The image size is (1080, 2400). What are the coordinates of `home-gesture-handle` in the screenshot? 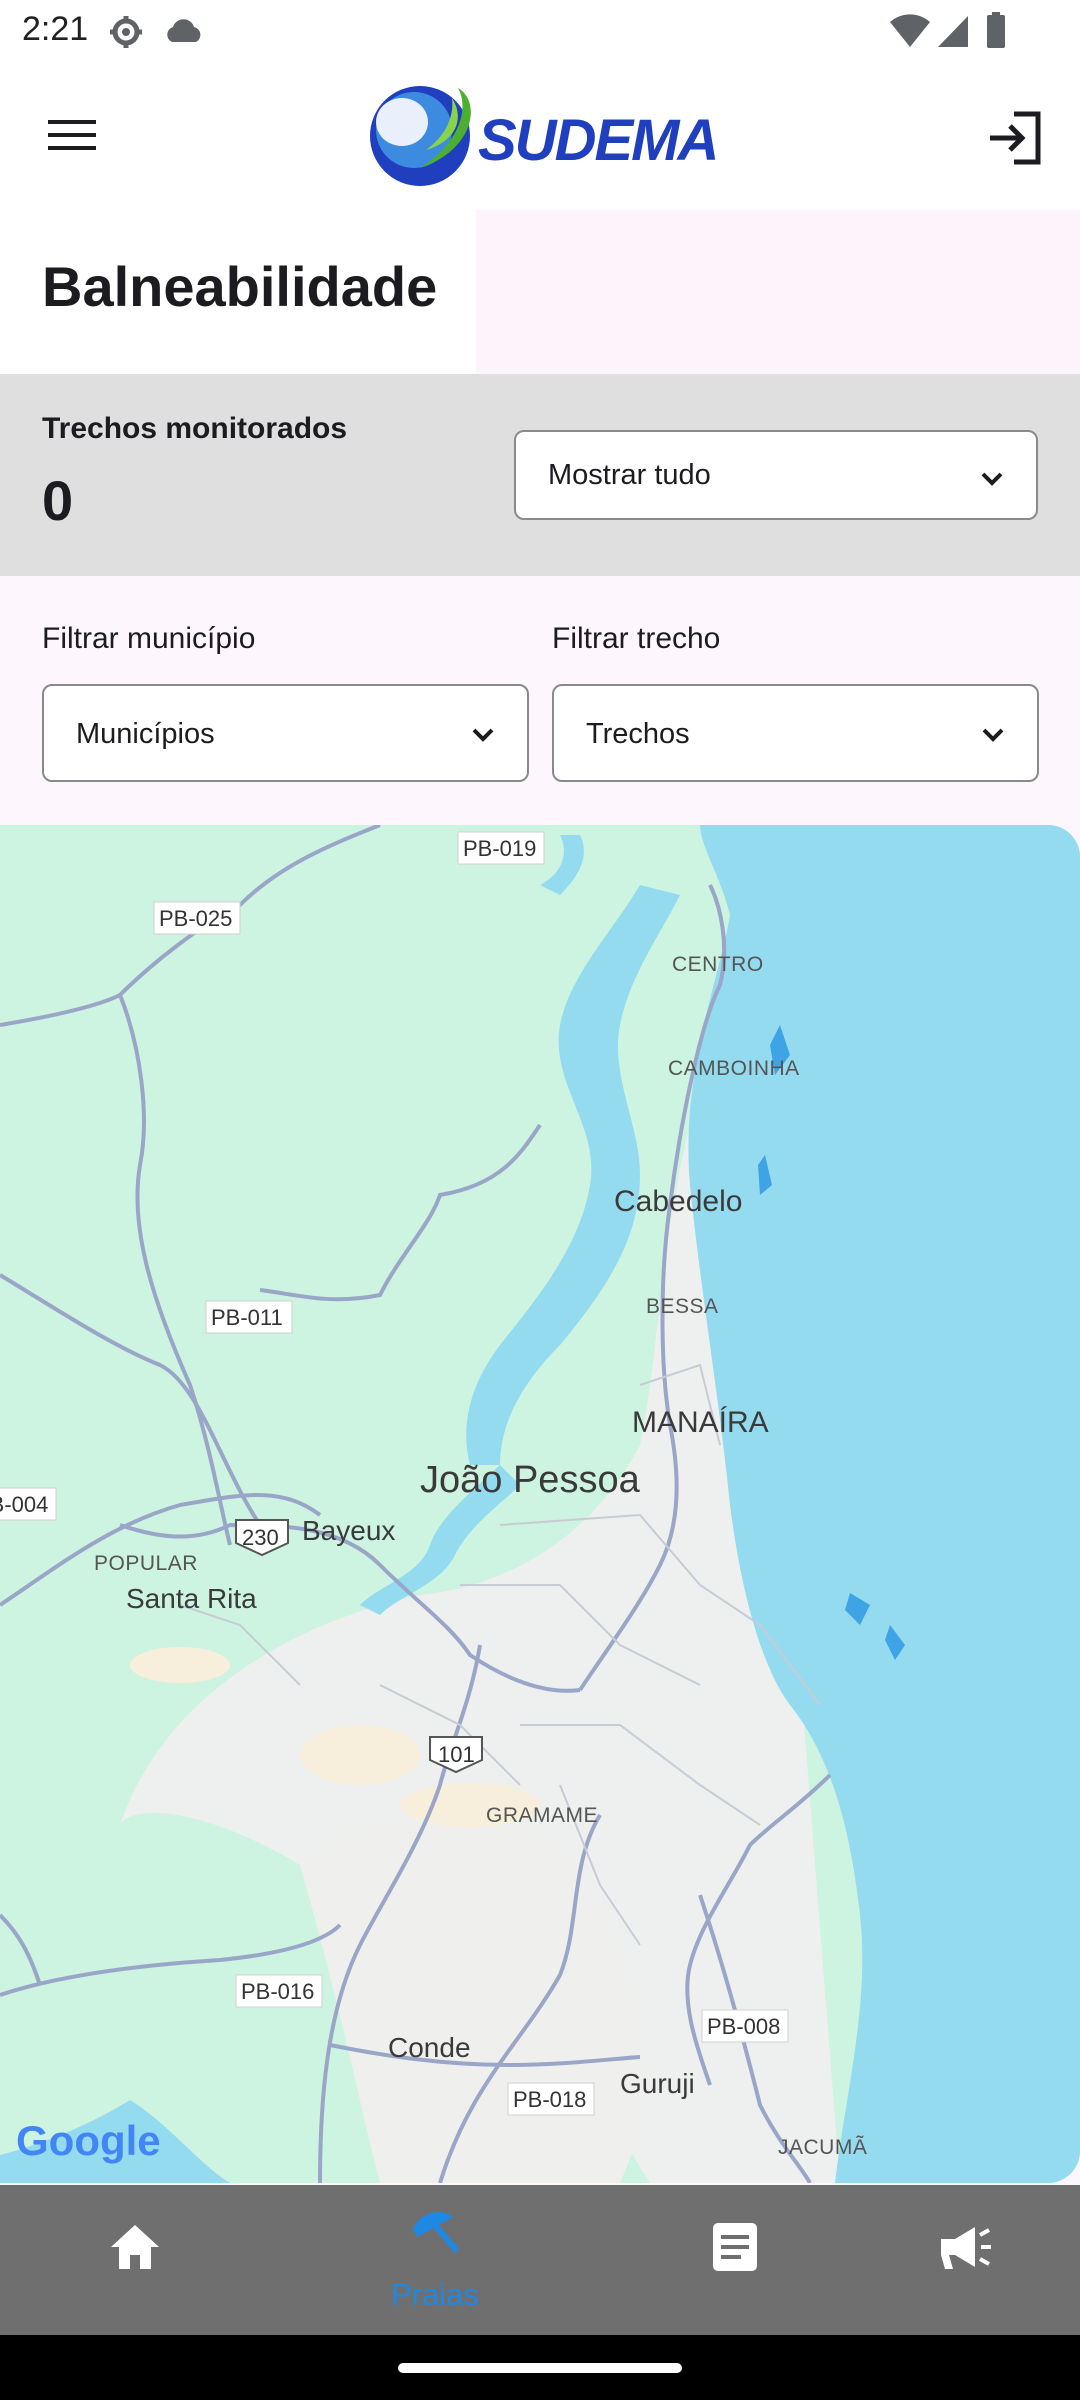 It's located at (540, 2368).